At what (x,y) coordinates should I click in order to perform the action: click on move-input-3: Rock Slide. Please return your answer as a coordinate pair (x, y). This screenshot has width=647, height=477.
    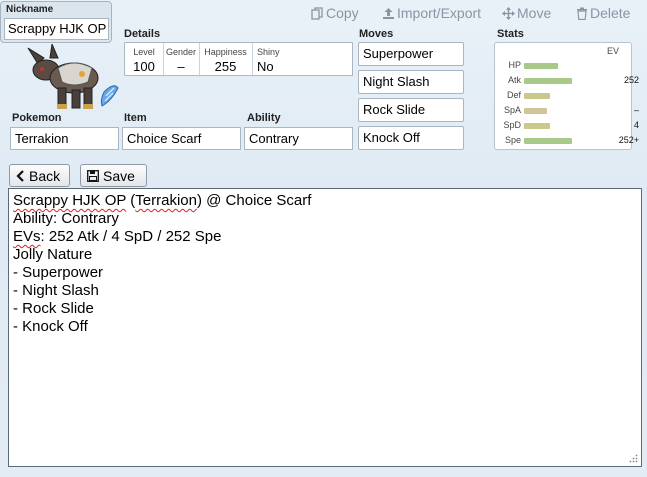
    Looking at the image, I should click on (411, 110).